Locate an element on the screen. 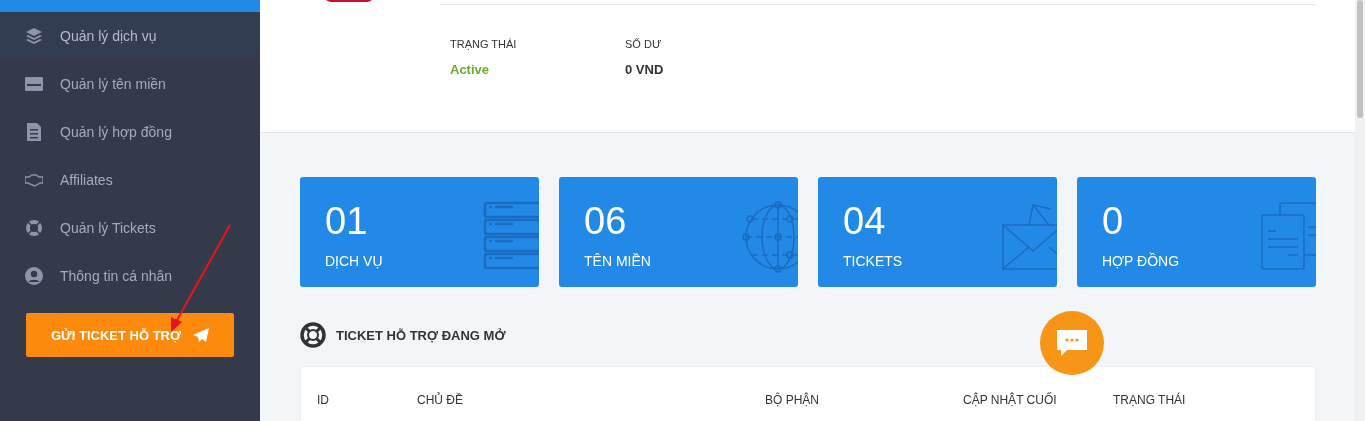  user-icon is located at coordinates (34, 276).